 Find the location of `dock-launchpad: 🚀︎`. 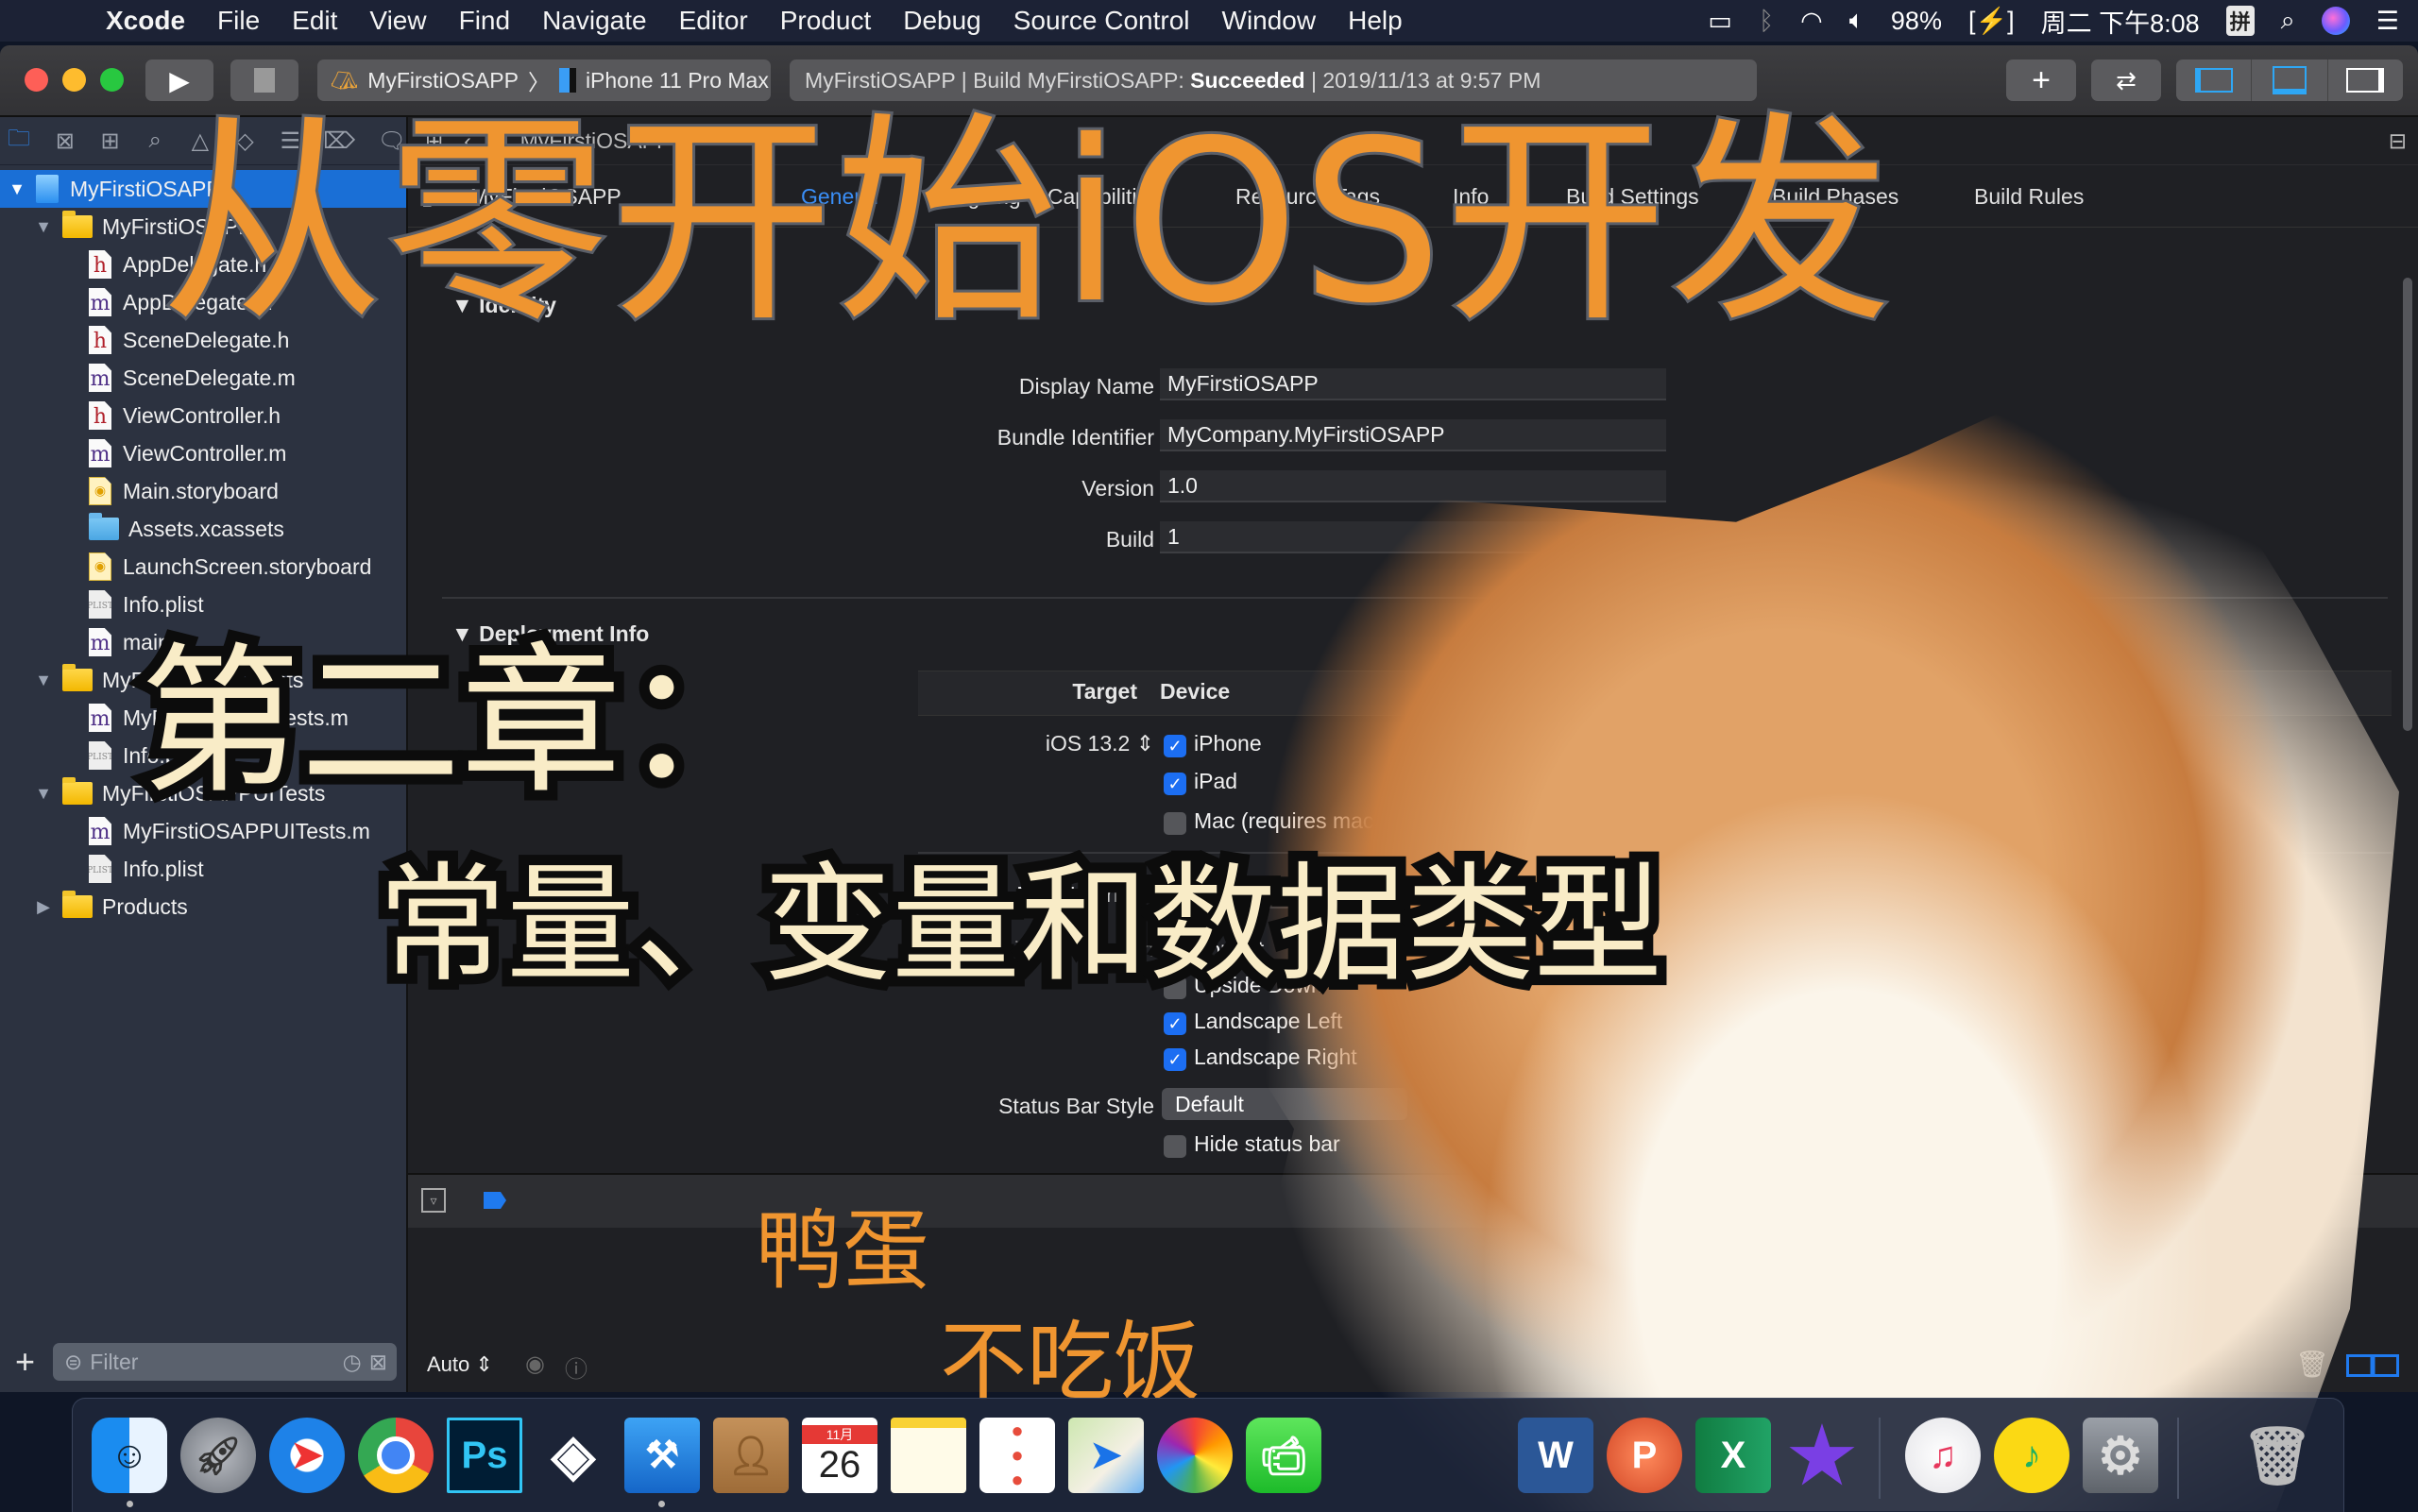

dock-launchpad: 🚀︎ is located at coordinates (218, 1455).